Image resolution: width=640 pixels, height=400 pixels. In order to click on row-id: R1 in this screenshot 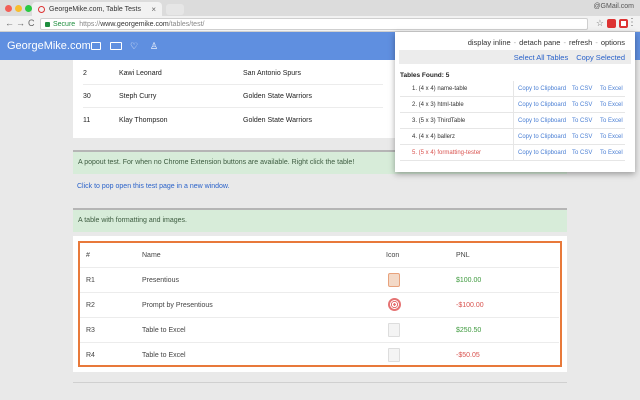, I will do `click(90, 280)`.